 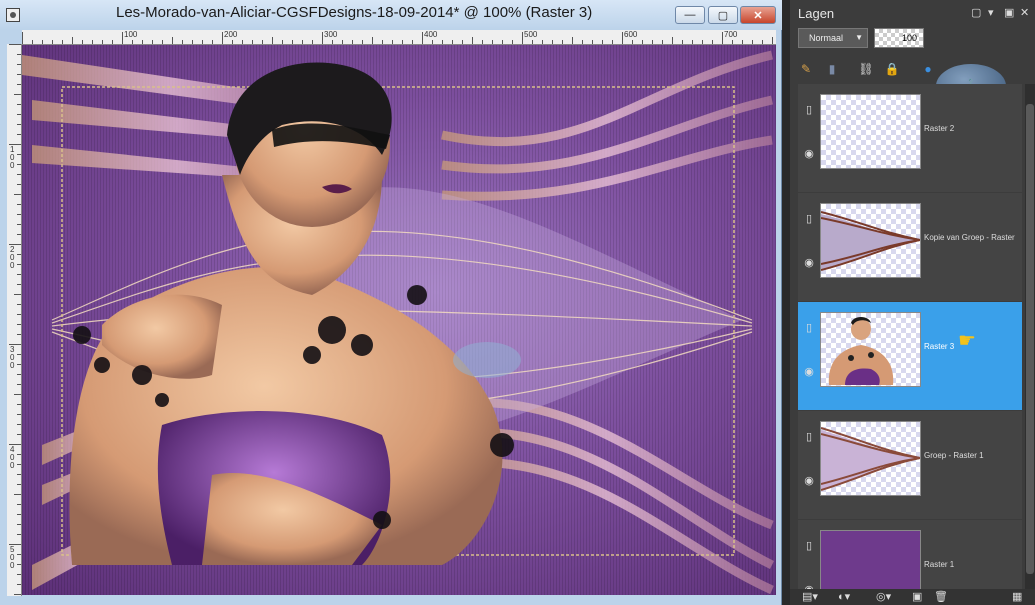 I want to click on panel-menu-icon: ▾, so click(x=991, y=12).